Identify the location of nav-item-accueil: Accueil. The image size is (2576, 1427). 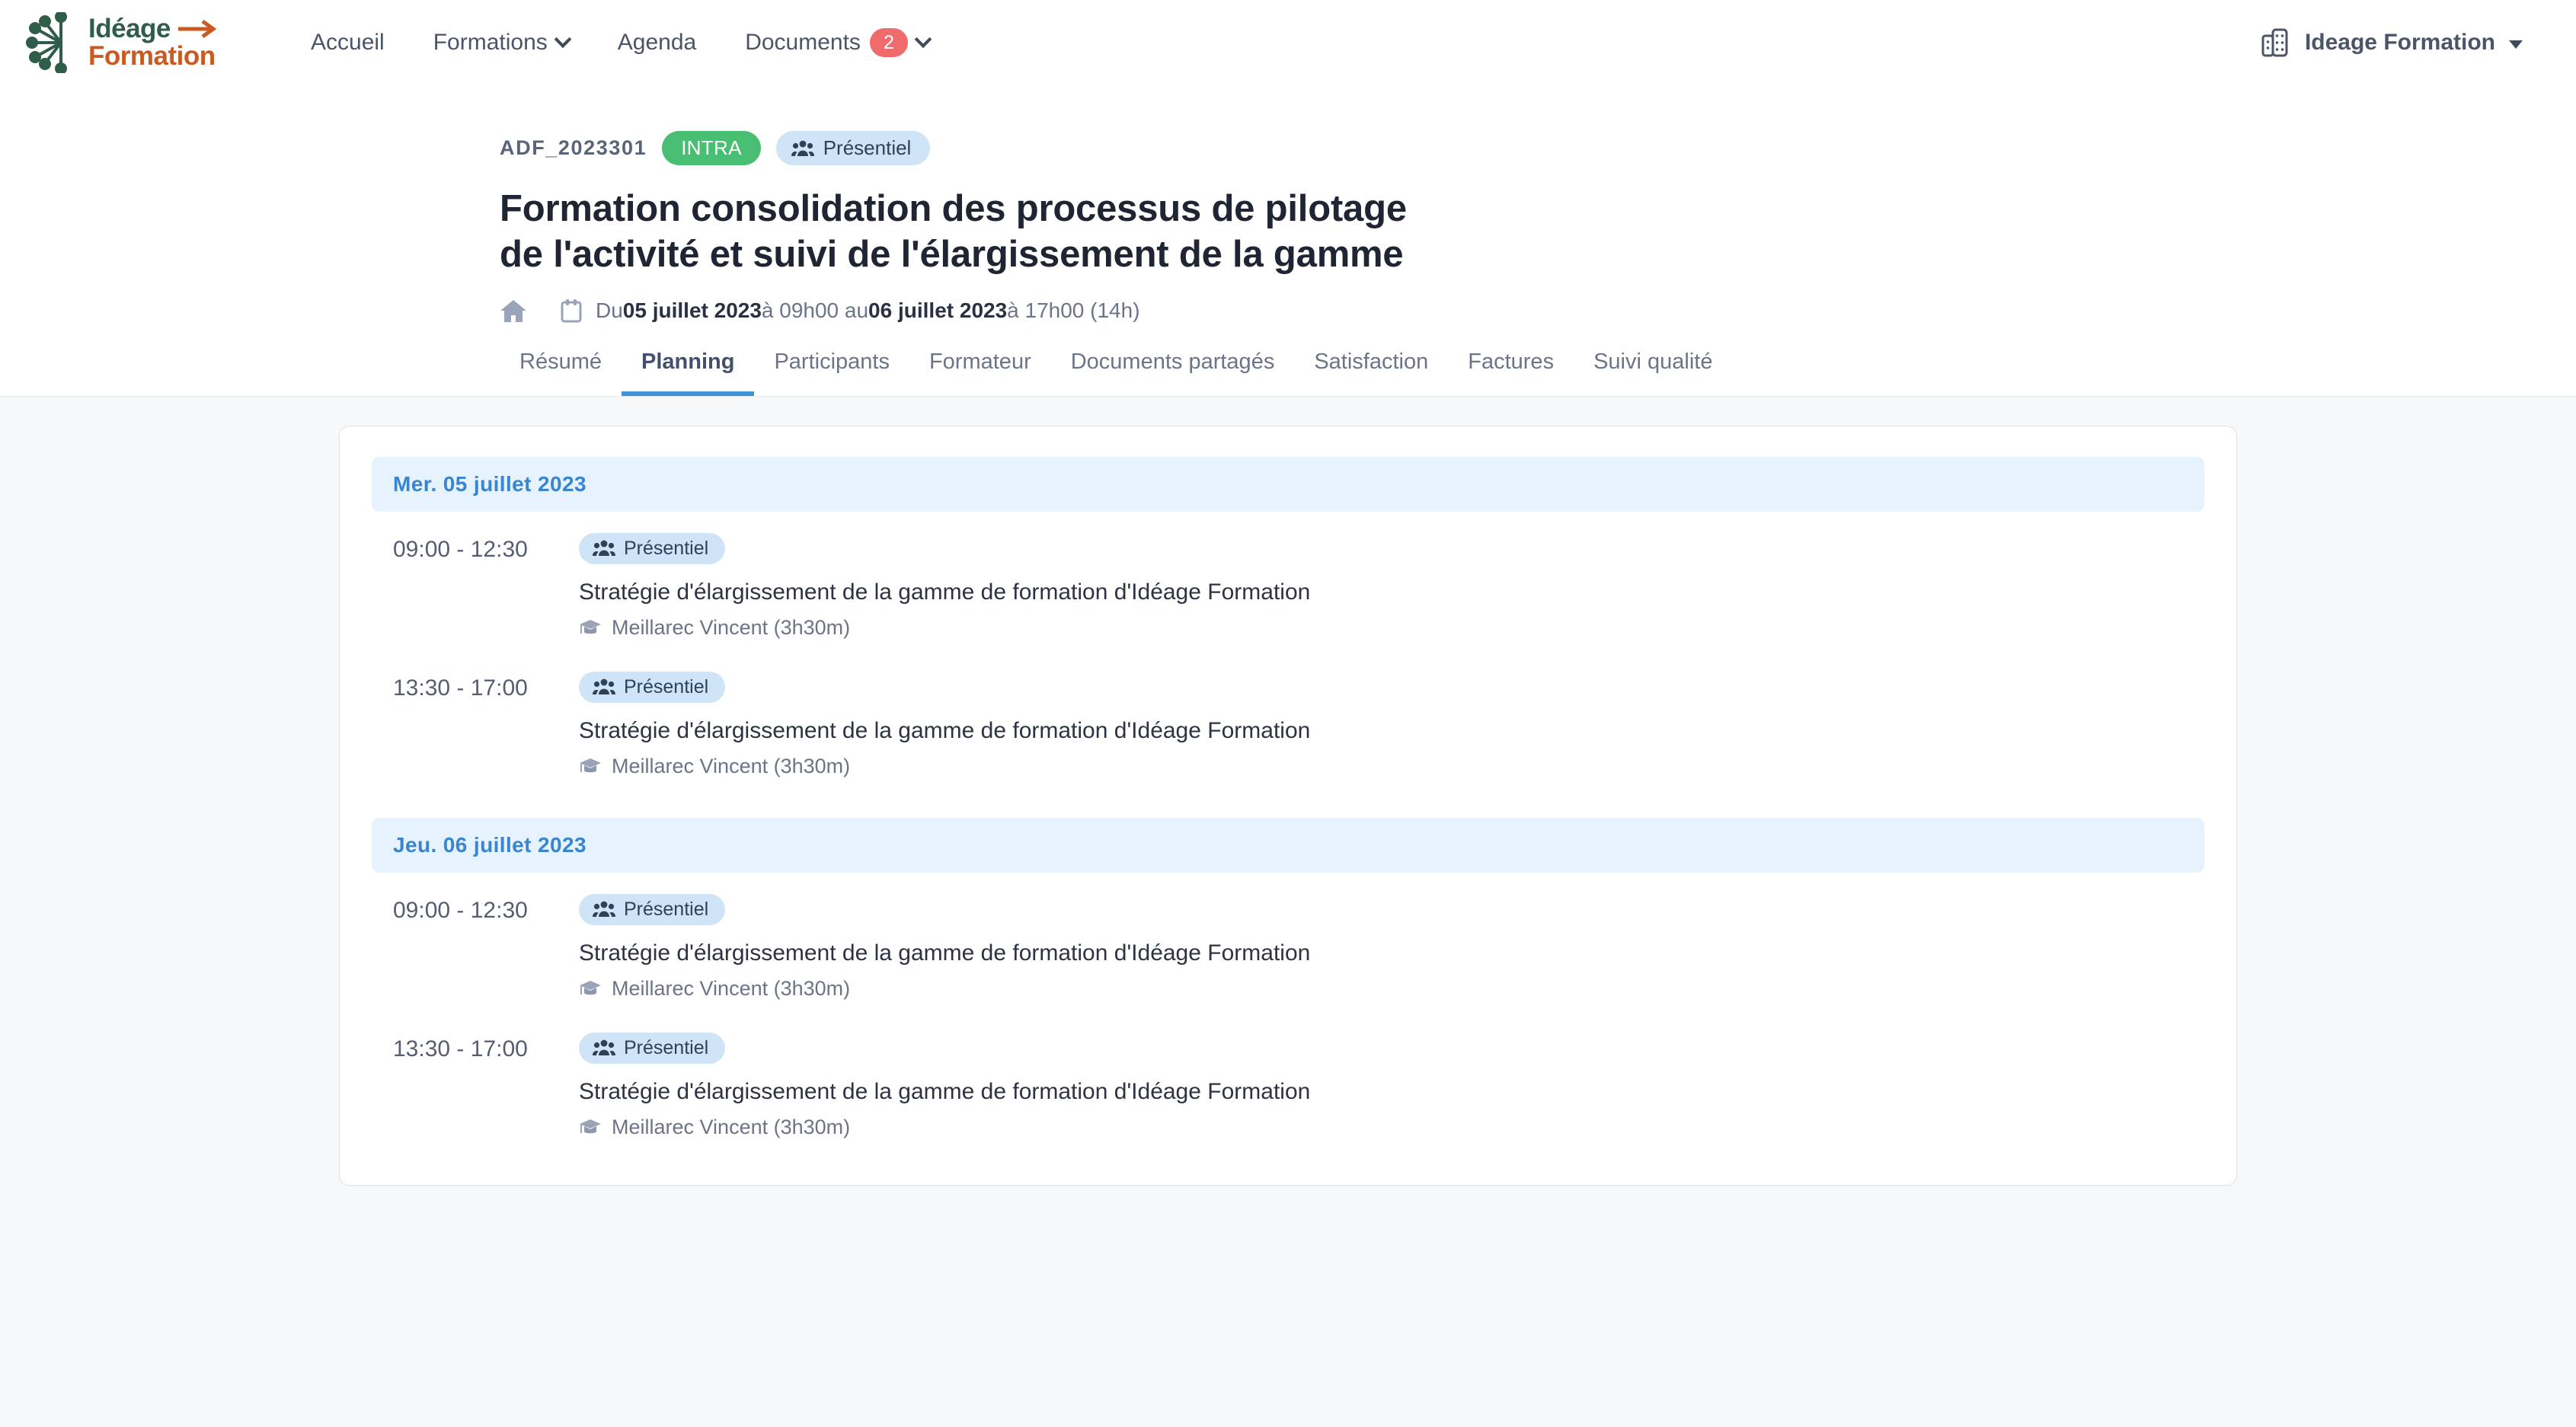
(348, 42).